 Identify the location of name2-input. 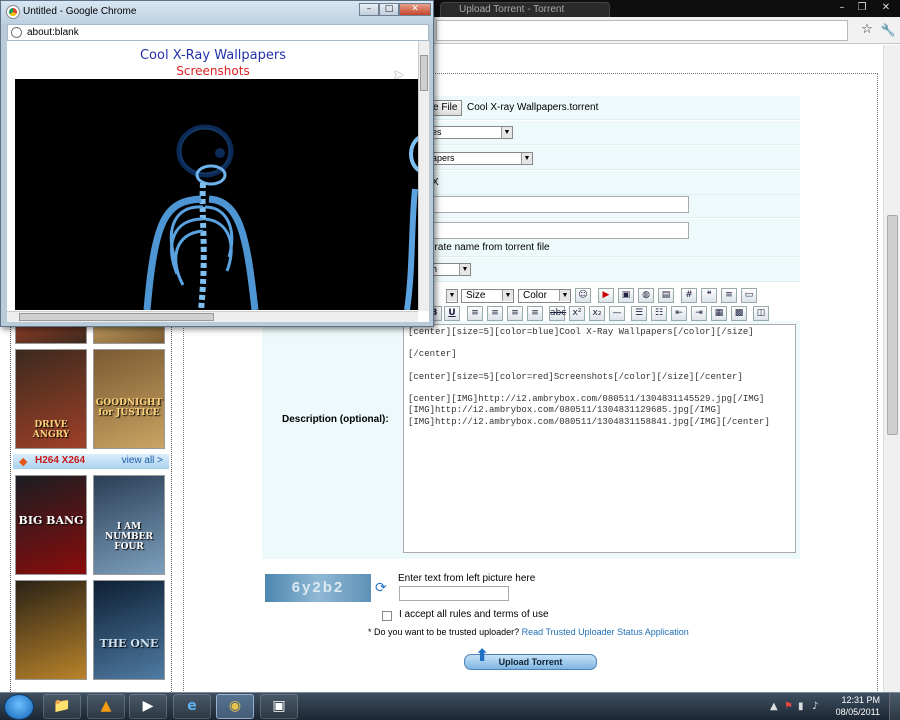
(559, 230).